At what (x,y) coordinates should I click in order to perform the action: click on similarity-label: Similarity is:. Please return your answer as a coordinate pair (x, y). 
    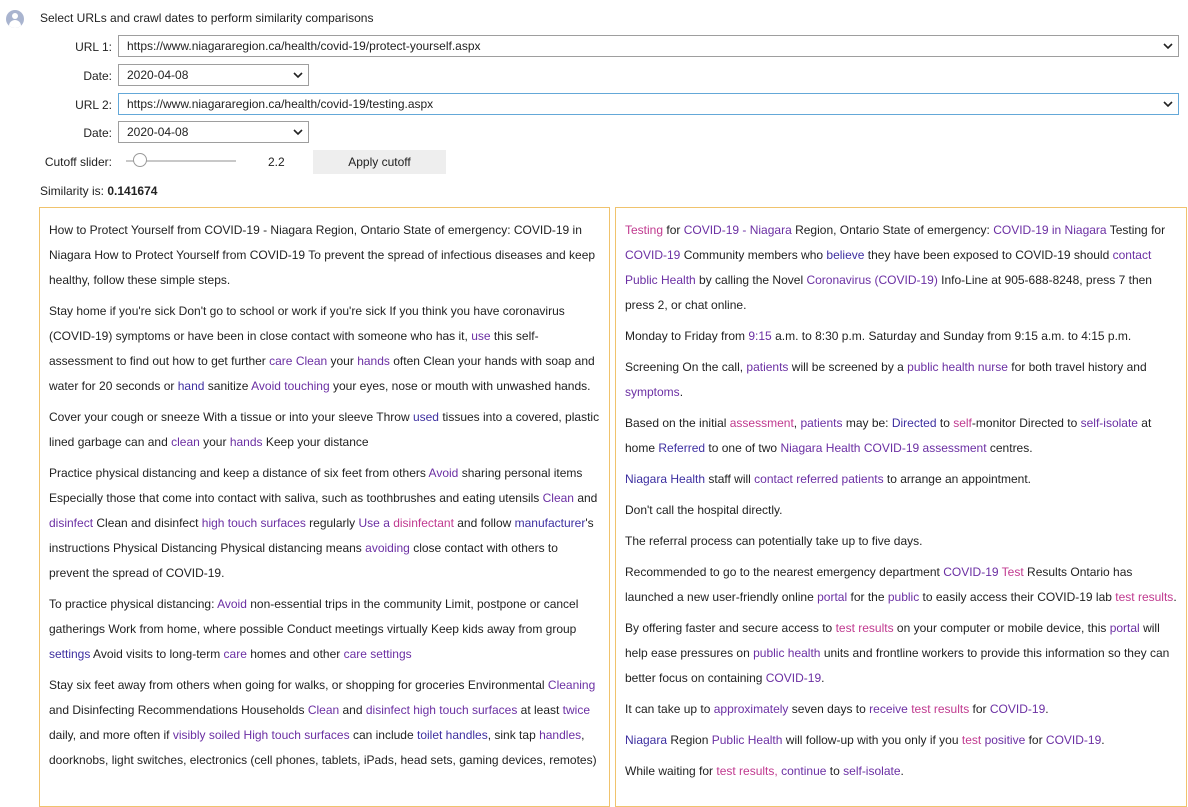
    Looking at the image, I should click on (72, 191).